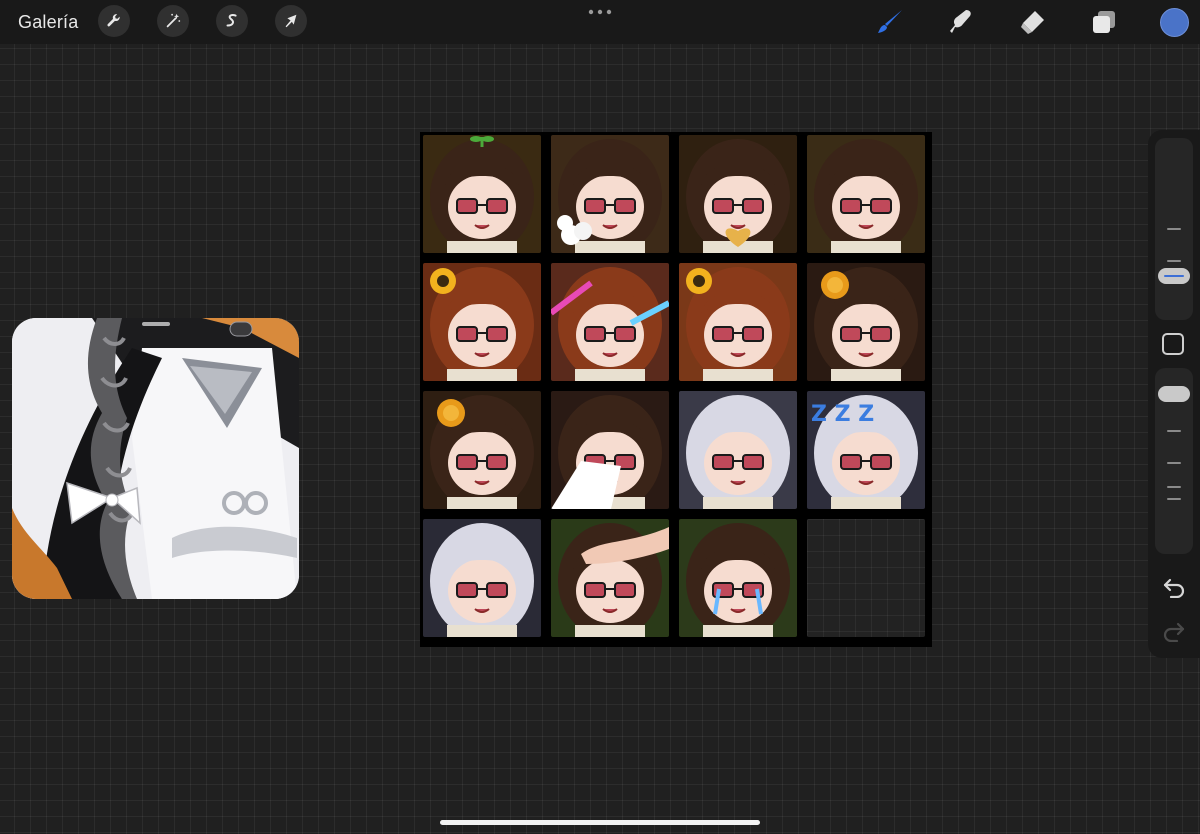 The image size is (1200, 834). Describe the element at coordinates (961, 22) in the screenshot. I see `smudge-icon` at that location.